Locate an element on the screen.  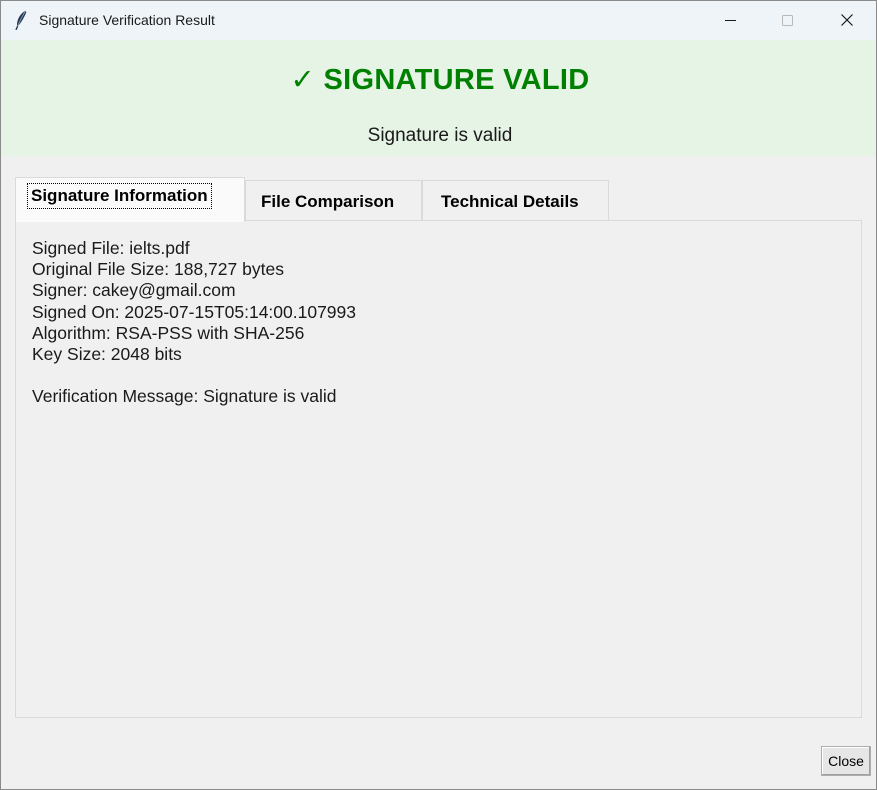
original-file-size-line: Original File Size: 188,727 bytes is located at coordinates (158, 269).